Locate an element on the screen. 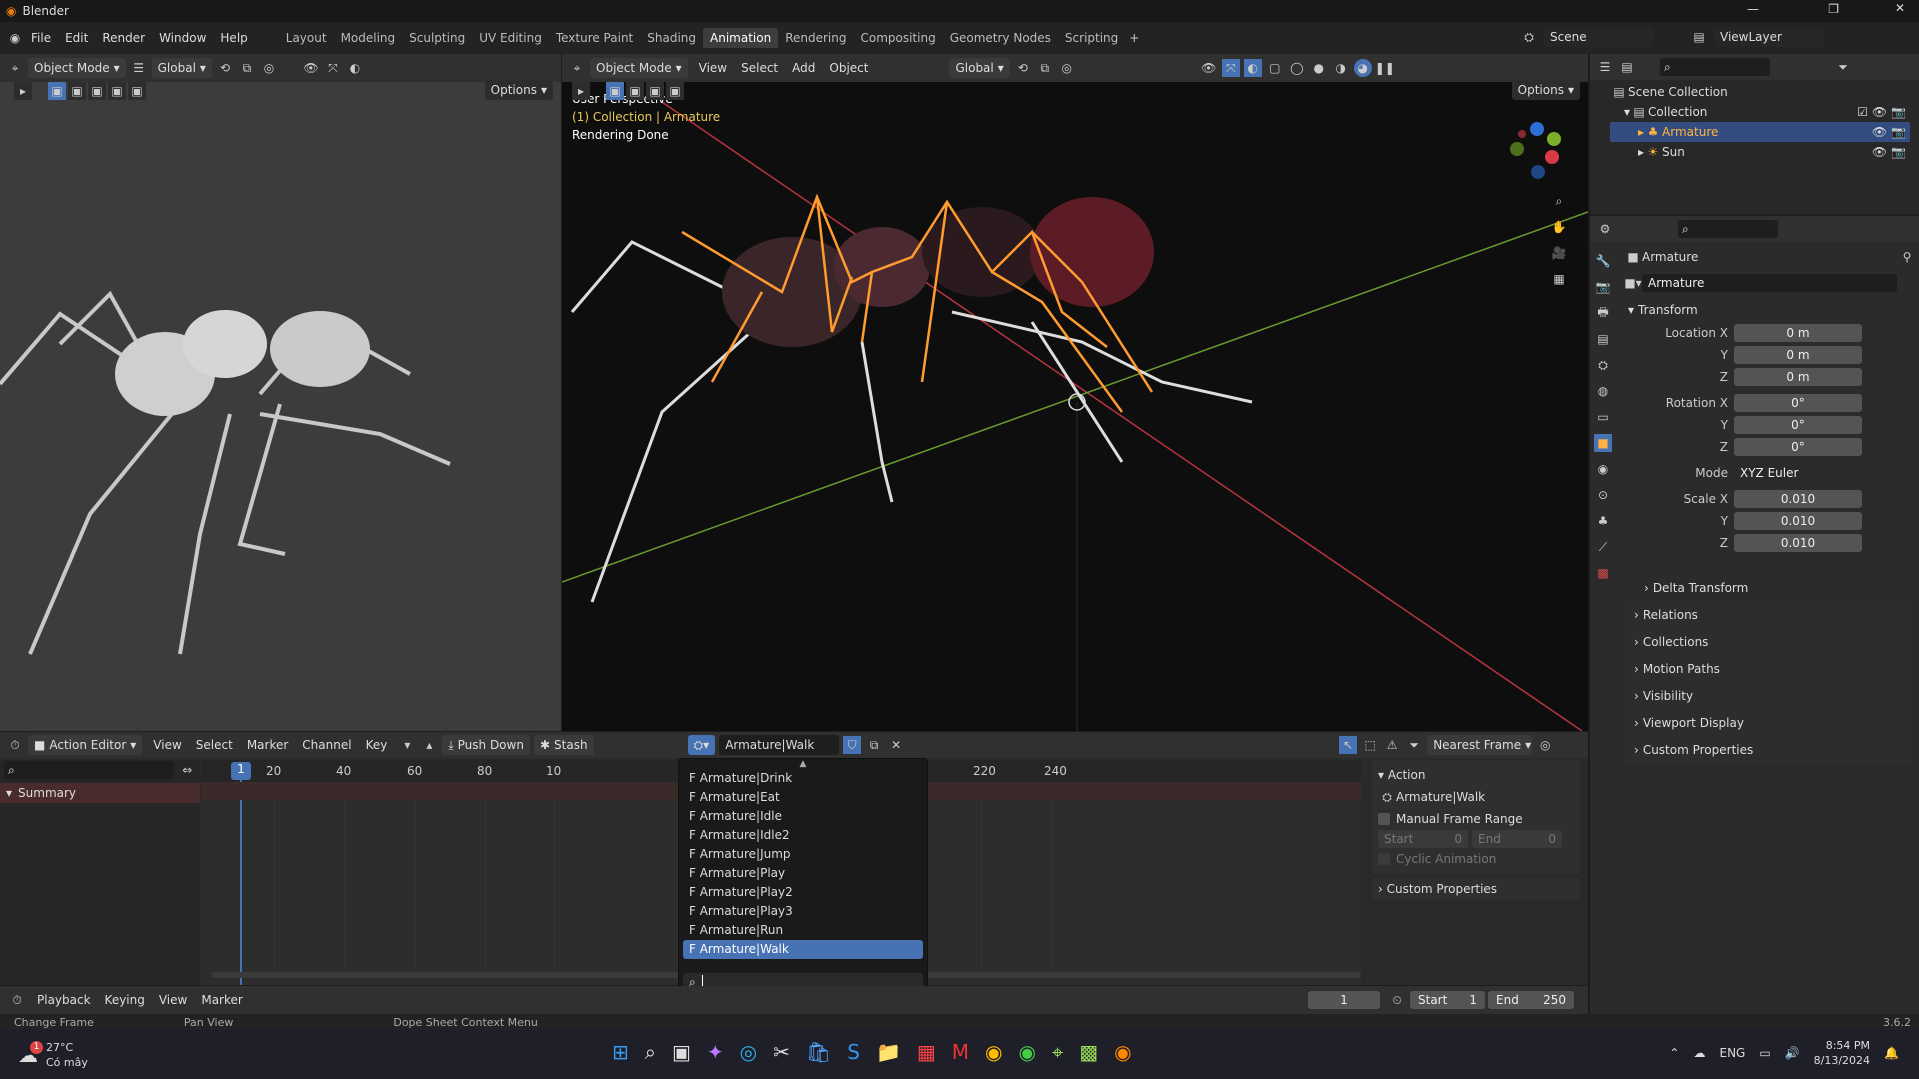 This screenshot has width=1919, height=1079. action-list-item: F Armature|Play is located at coordinates (803, 873).